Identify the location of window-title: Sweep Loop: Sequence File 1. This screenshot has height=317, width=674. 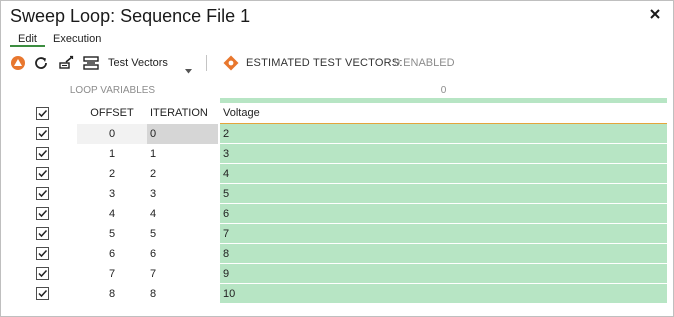
(130, 16).